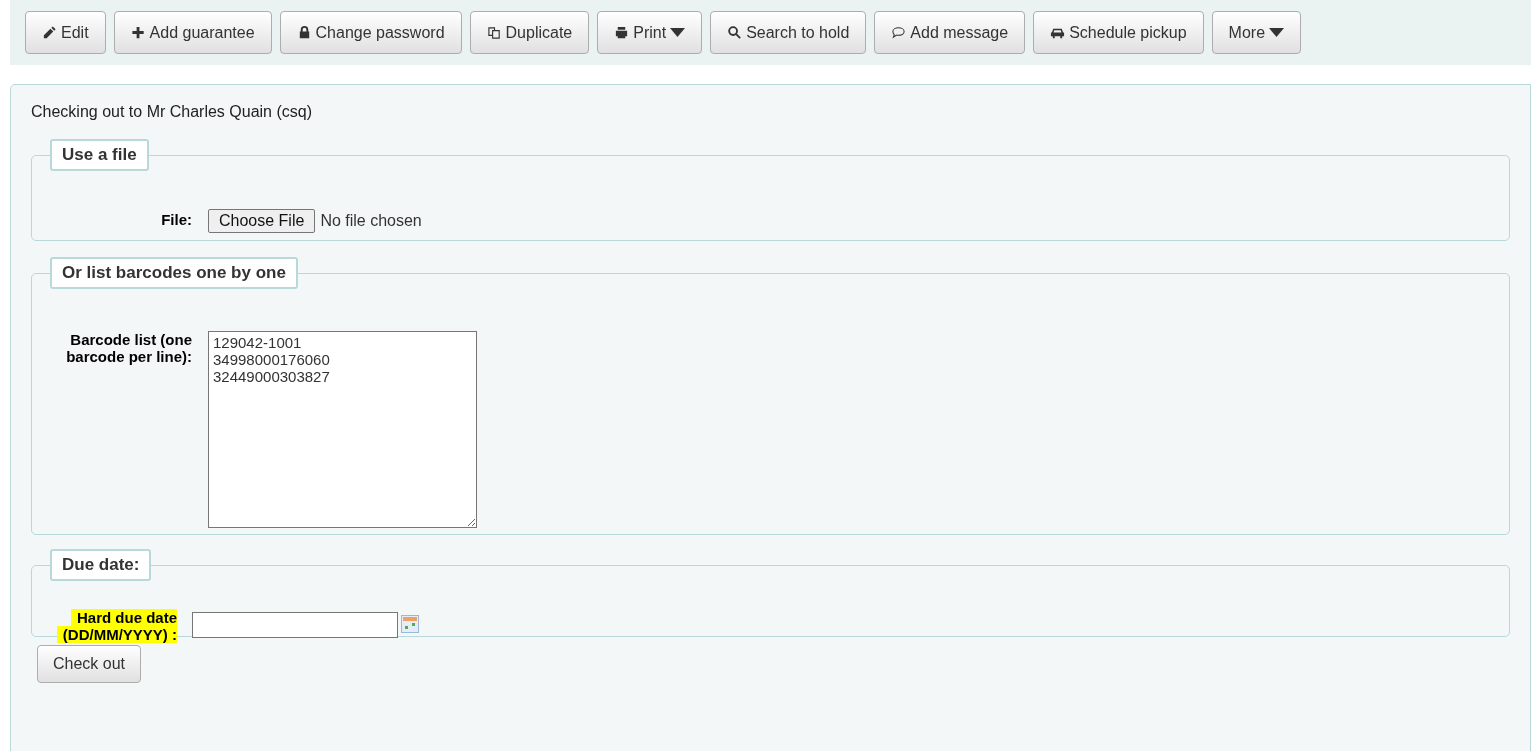 This screenshot has height=751, width=1531. Describe the element at coordinates (128, 348) in the screenshot. I see `field-label: Barcode list (one barcode per line):` at that location.